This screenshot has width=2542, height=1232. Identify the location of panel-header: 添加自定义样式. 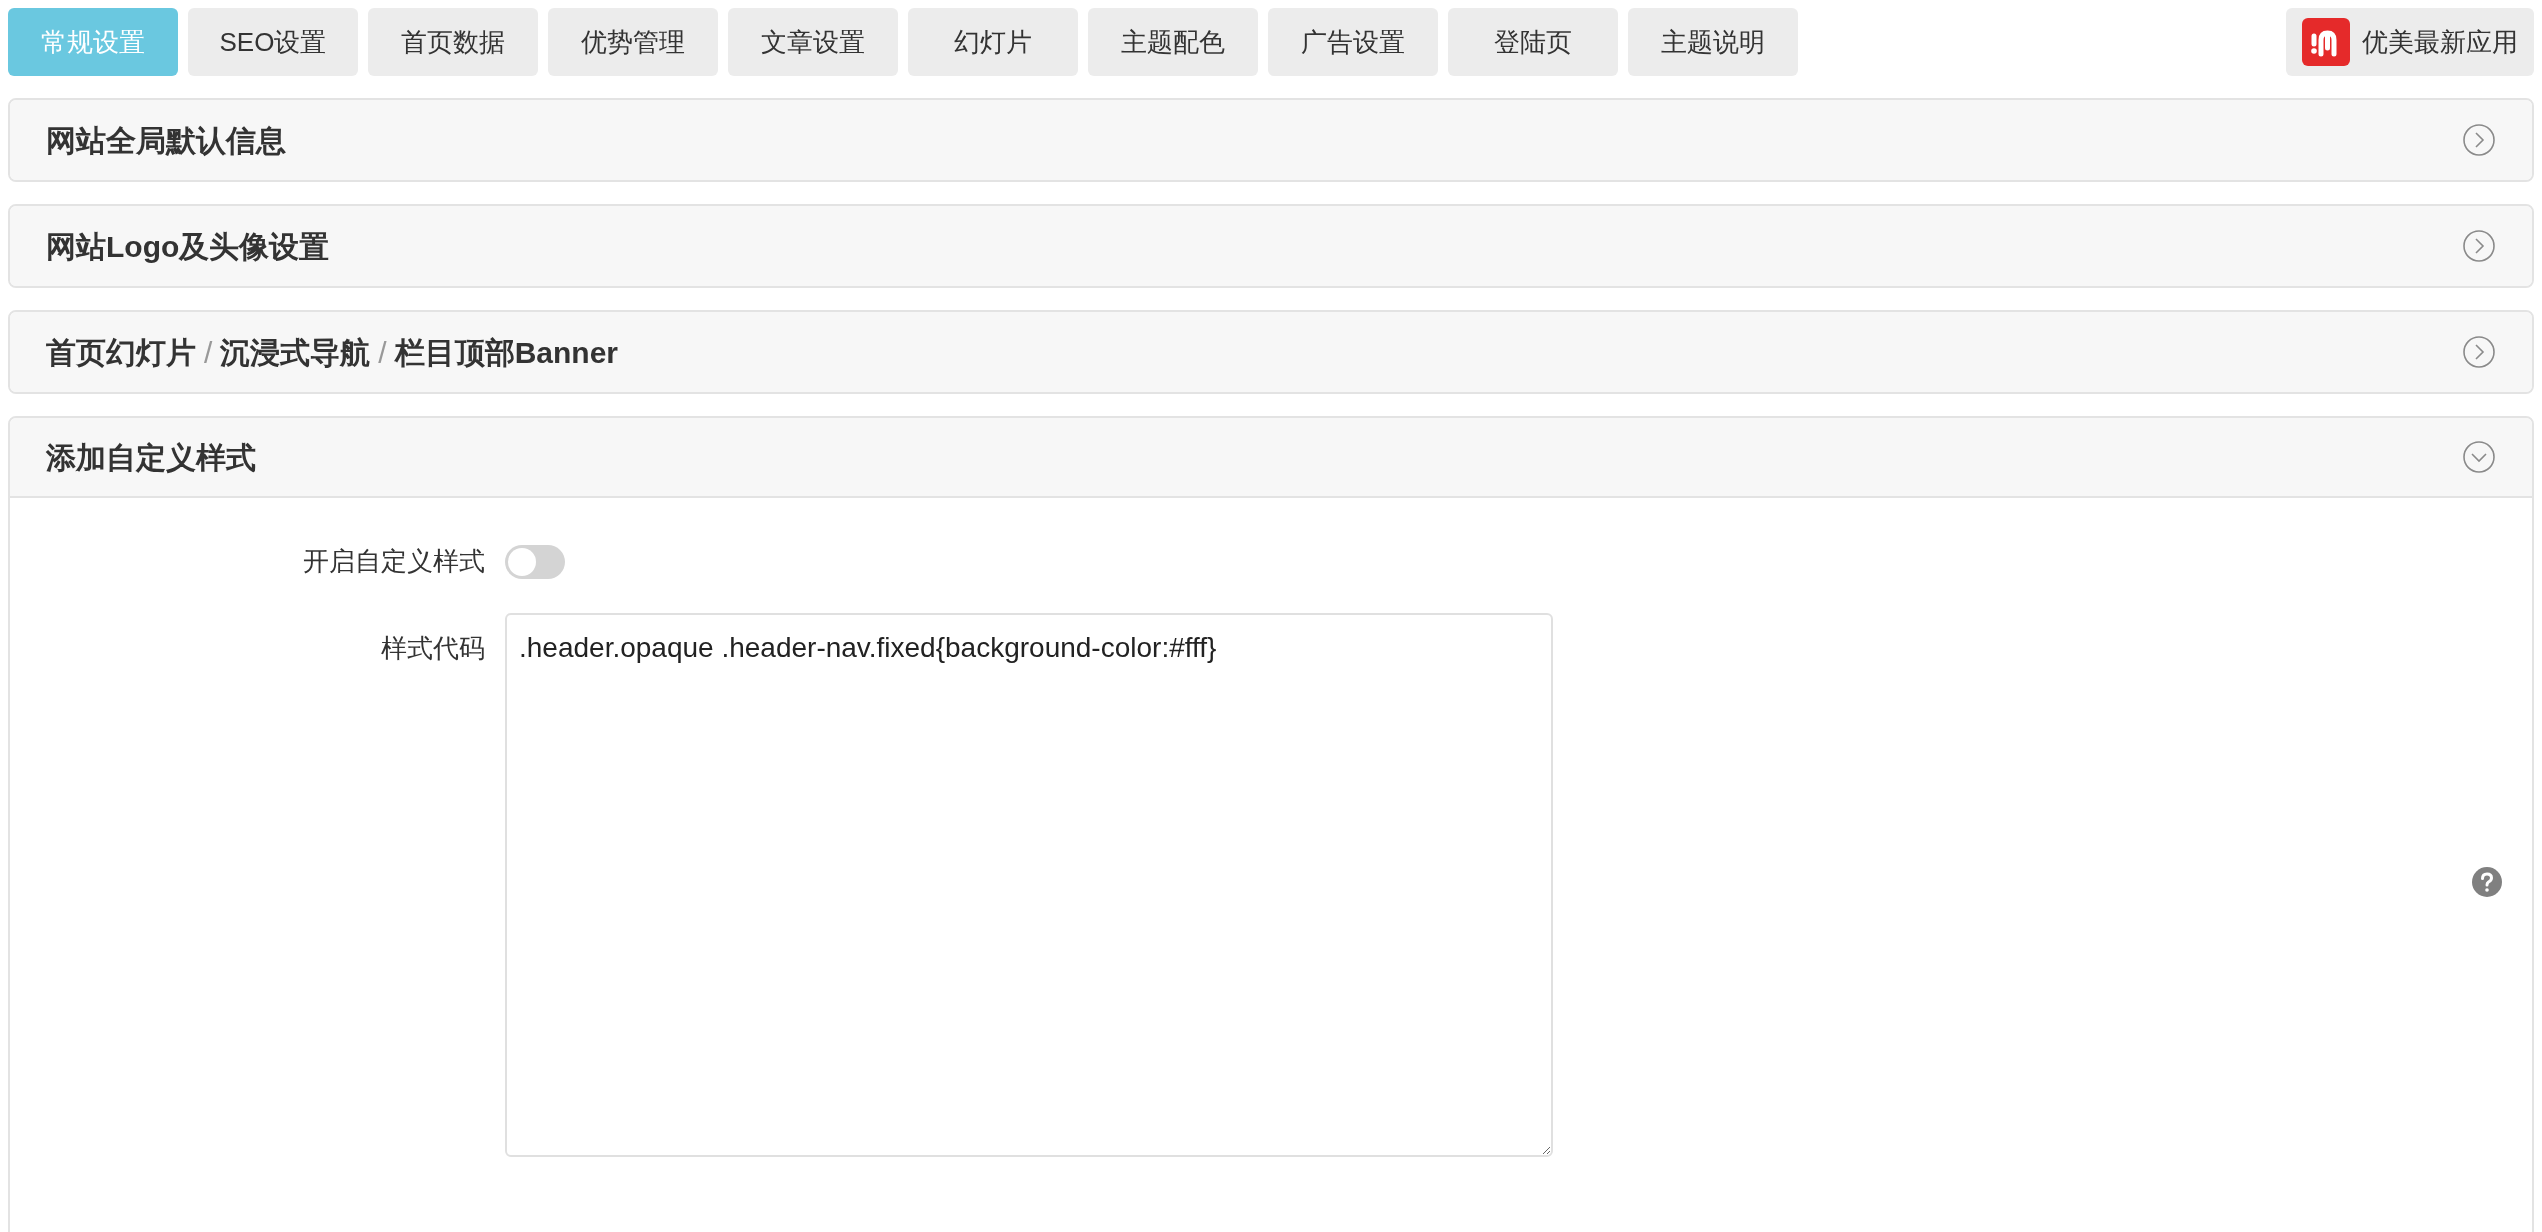
(1271, 458).